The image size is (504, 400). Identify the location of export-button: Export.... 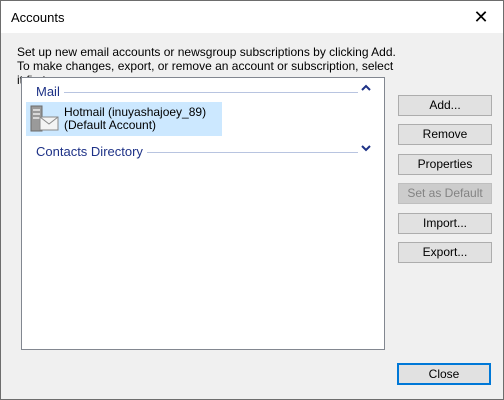
(445, 252).